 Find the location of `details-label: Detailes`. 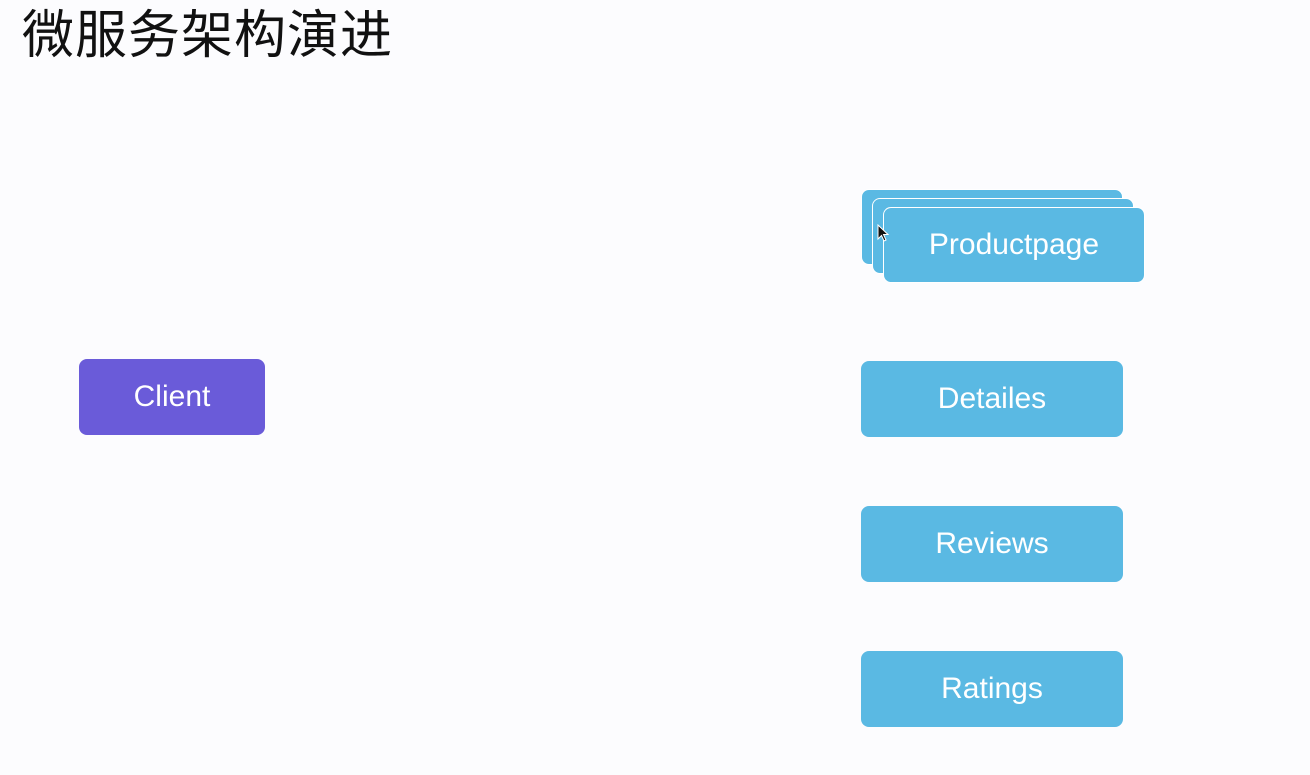

details-label: Detailes is located at coordinates (992, 398).